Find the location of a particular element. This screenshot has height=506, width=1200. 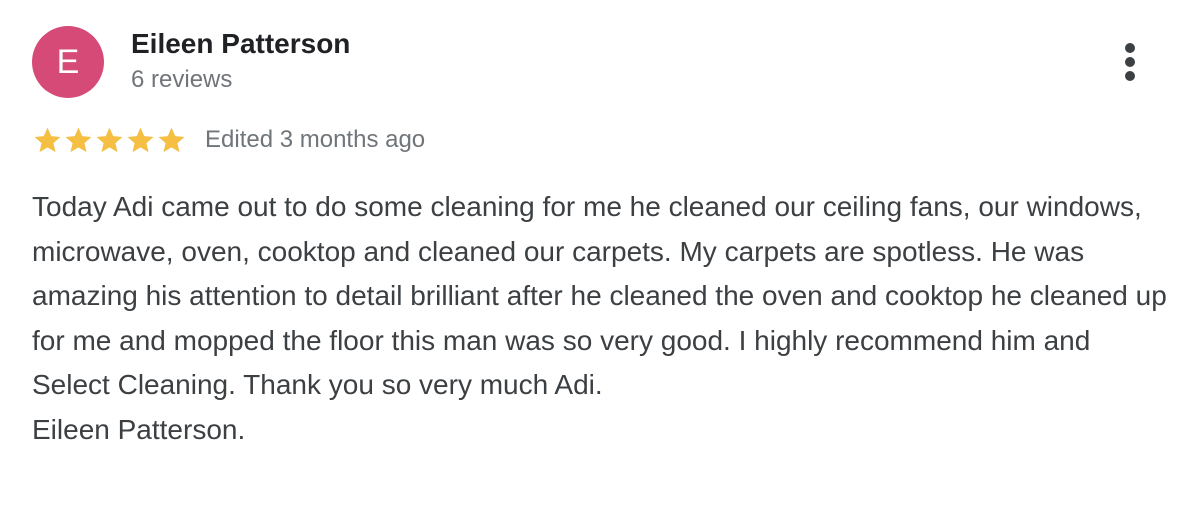

reviewer-name: Eileen Patterson is located at coordinates (240, 44).